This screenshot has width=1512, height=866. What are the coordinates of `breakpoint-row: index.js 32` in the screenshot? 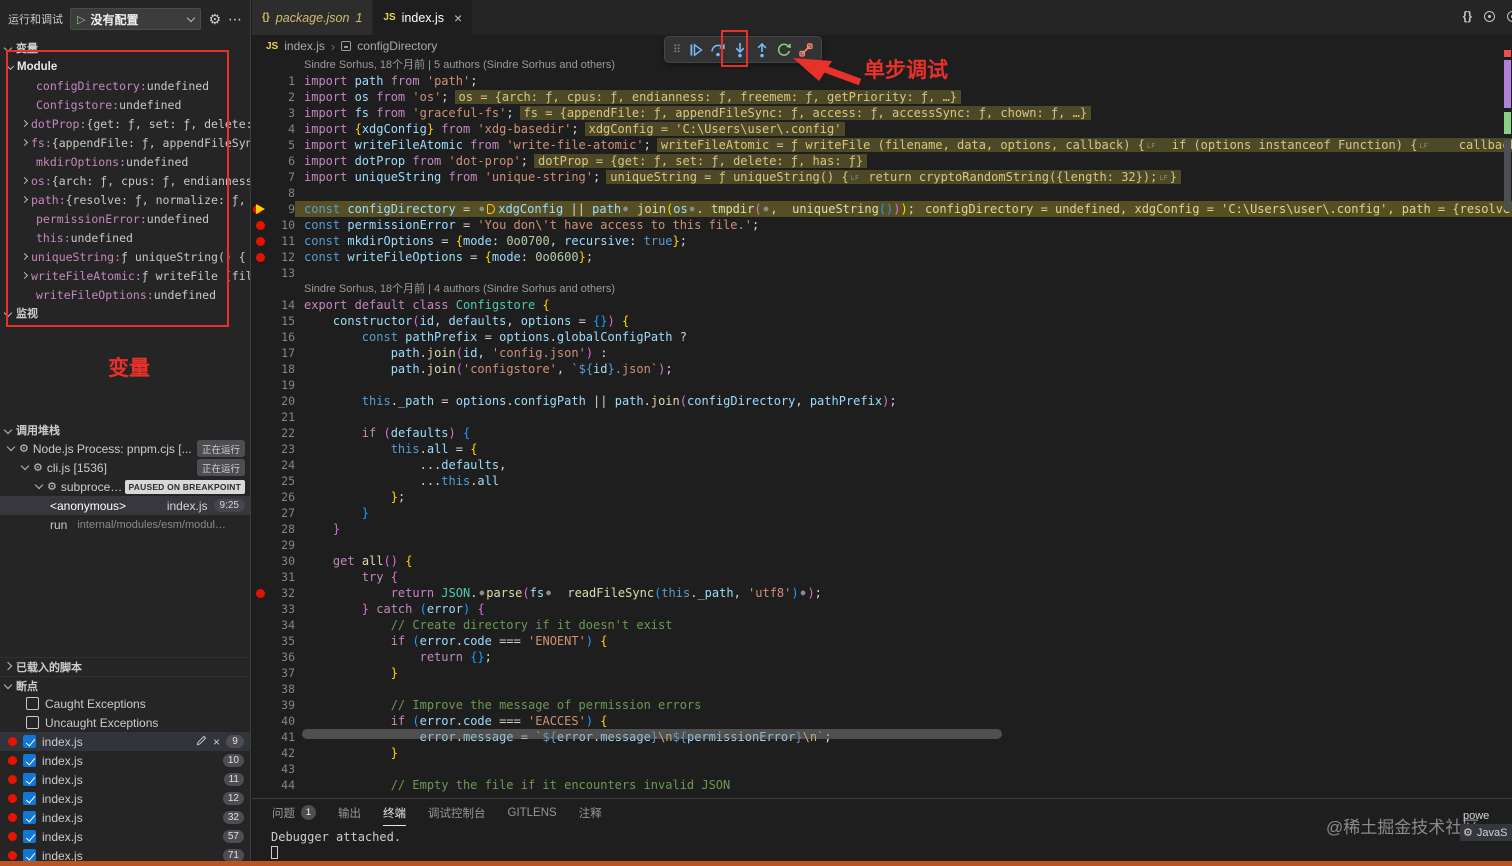 It's located at (125, 817).